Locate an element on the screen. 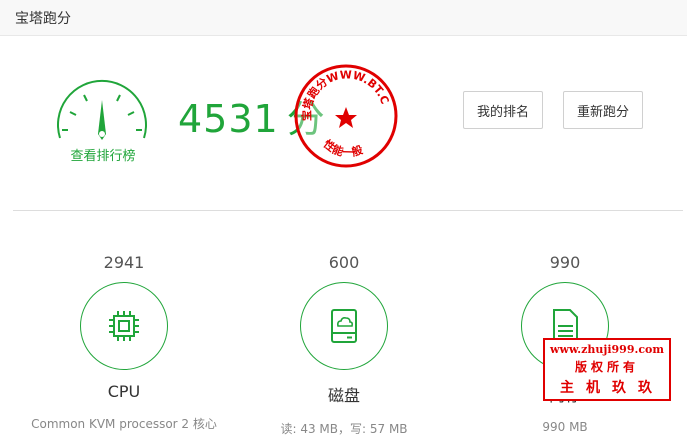 The height and width of the screenshot is (448, 687). cpu-chip-icon is located at coordinates (124, 326).